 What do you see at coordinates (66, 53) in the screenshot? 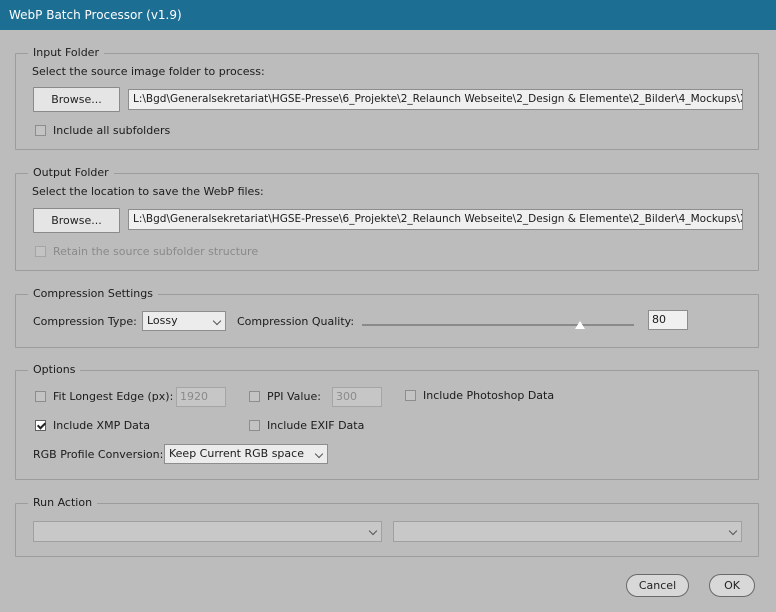
I see `input-folder-legend: Input Folder` at bounding box center [66, 53].